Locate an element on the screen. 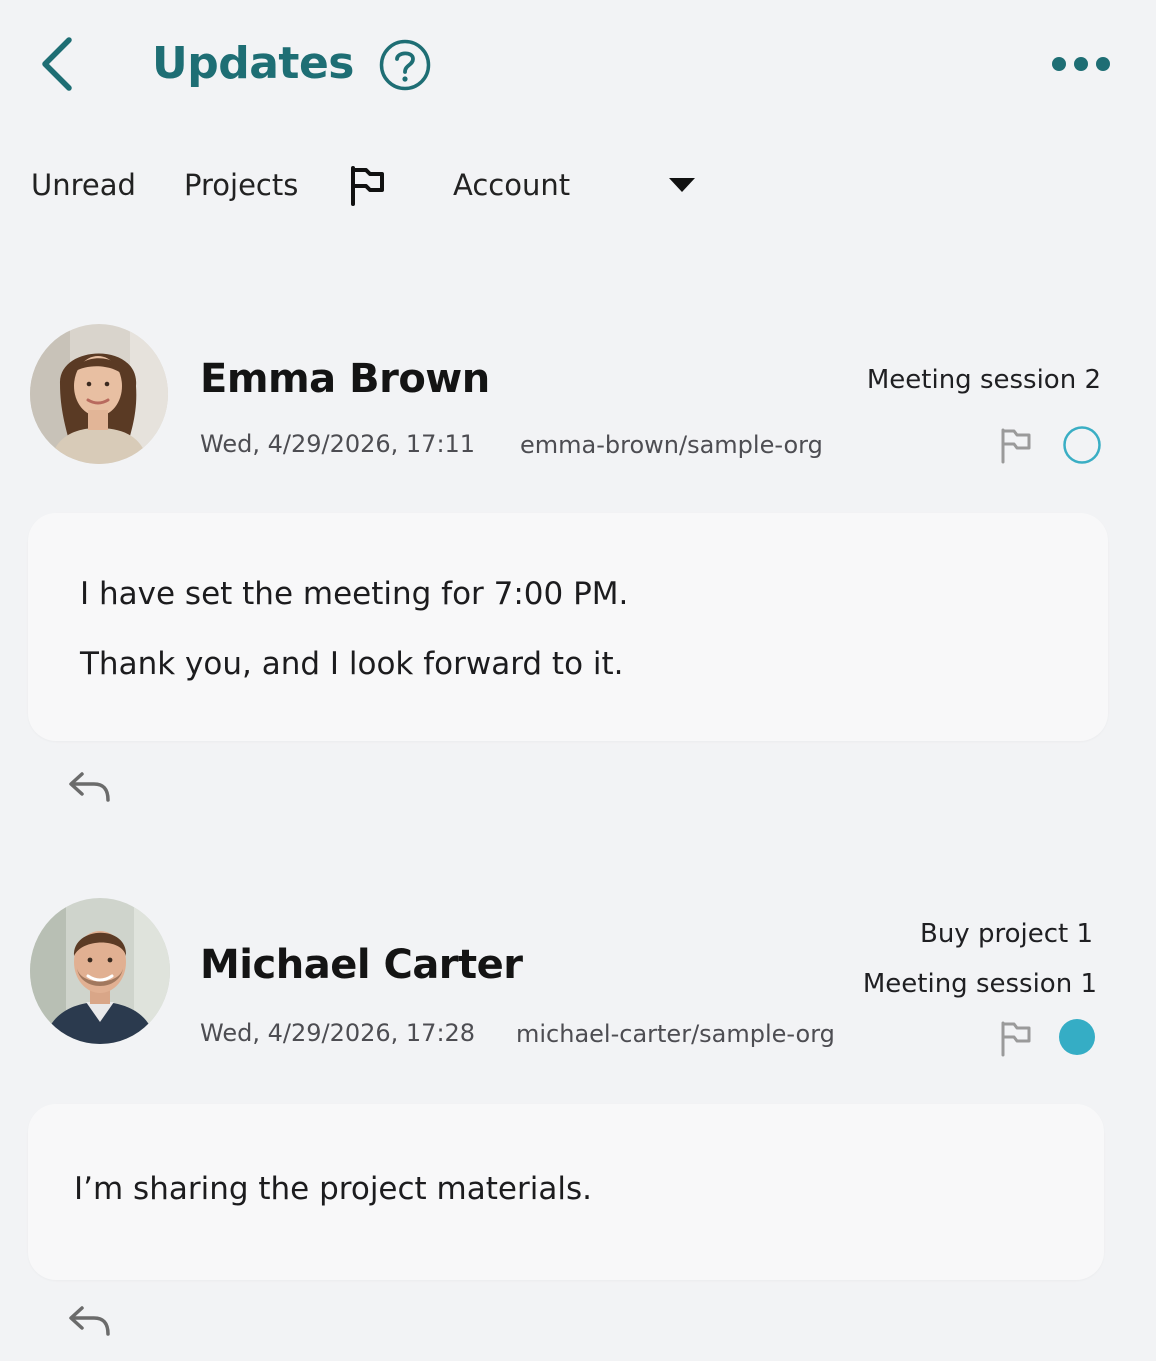  circle-outline-icon is located at coordinates (1082, 445).